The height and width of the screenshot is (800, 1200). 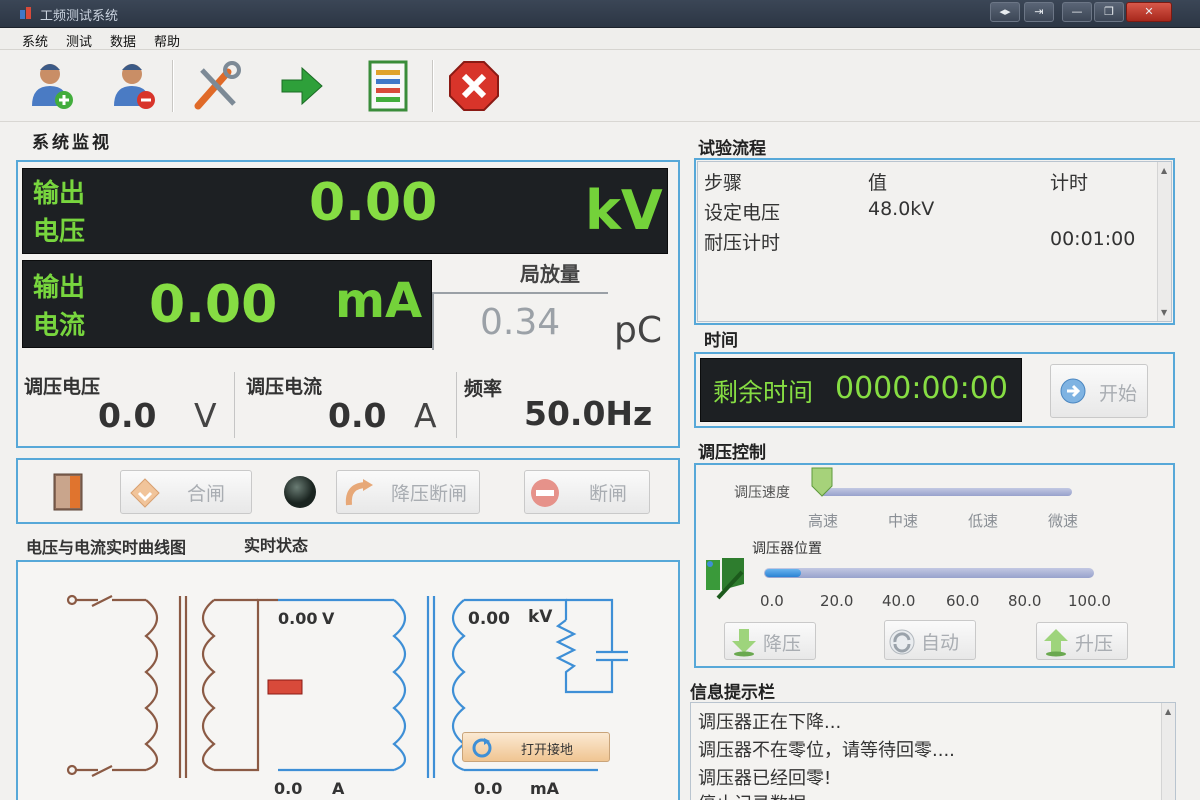 What do you see at coordinates (134, 86) in the screenshot?
I see `remove-user-icon` at bounding box center [134, 86].